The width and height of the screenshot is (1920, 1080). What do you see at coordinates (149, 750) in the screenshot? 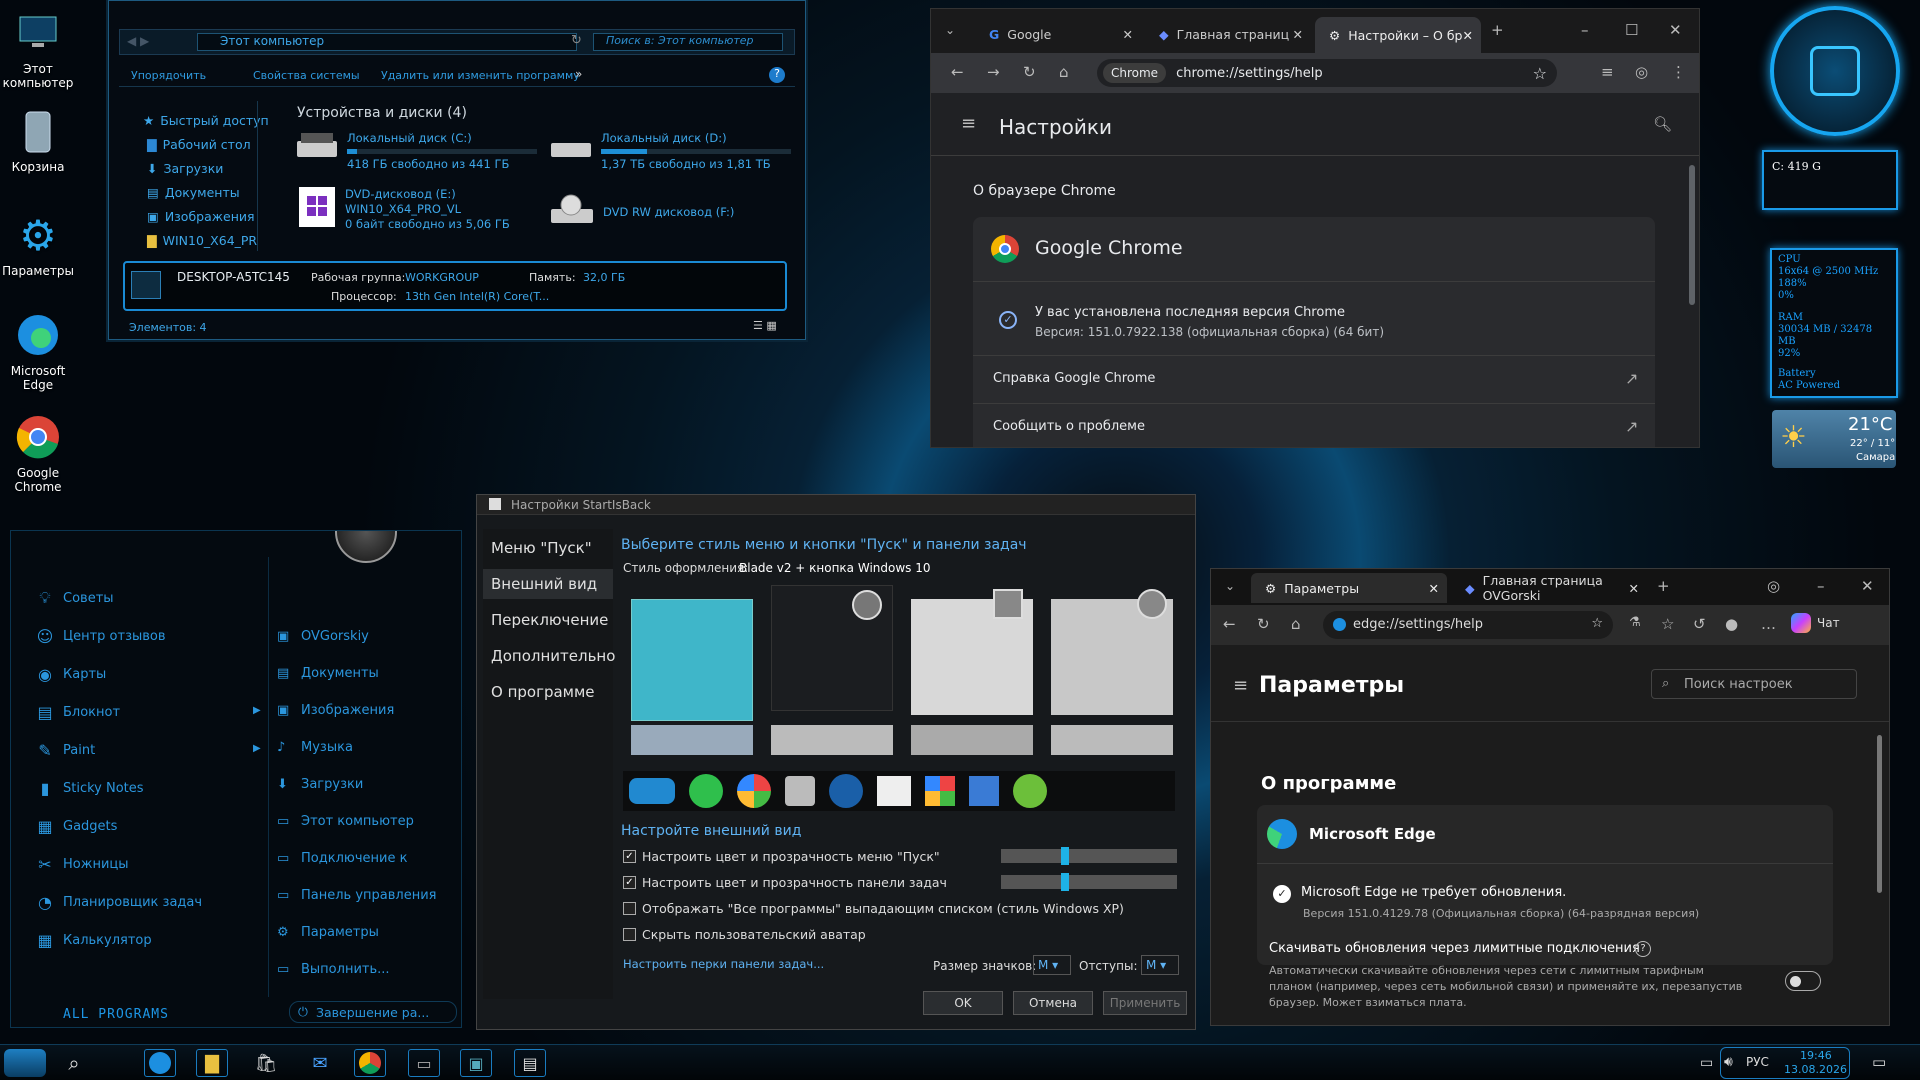
I see `start-left-item: ✎ Paint ▶` at bounding box center [149, 750].